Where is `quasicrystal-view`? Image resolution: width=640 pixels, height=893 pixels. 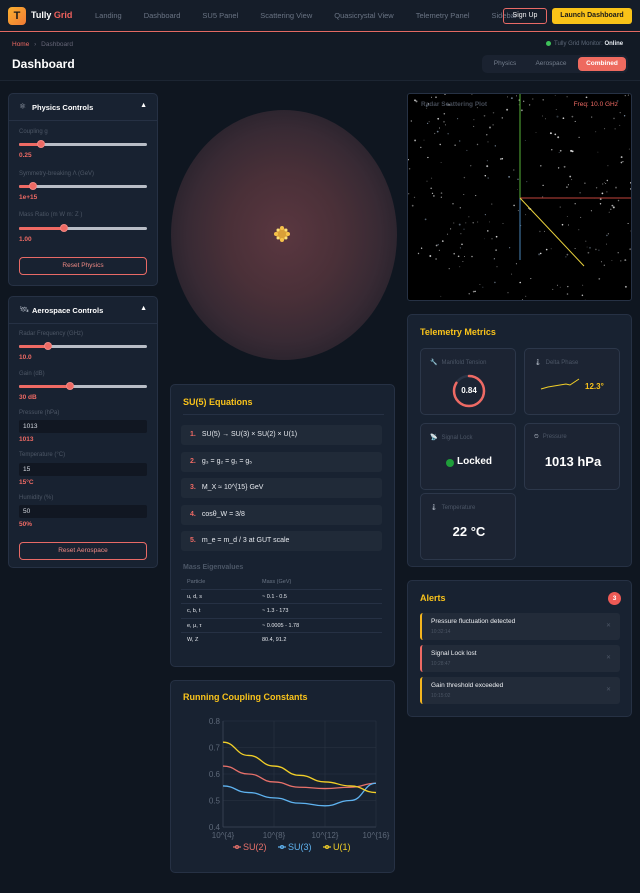
quasicrystal-view is located at coordinates (283, 233).